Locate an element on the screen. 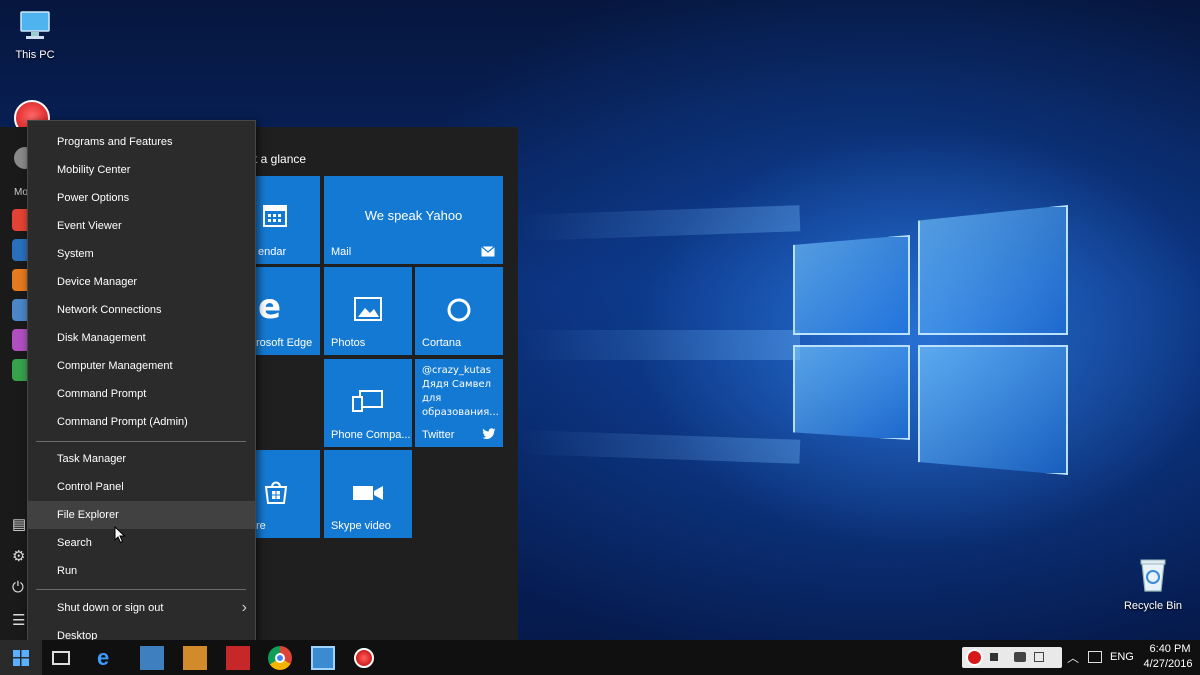 Image resolution: width=1200 pixels, height=675 pixels. menu-item-command-prompt: Command Prompt is located at coordinates (141, 394).